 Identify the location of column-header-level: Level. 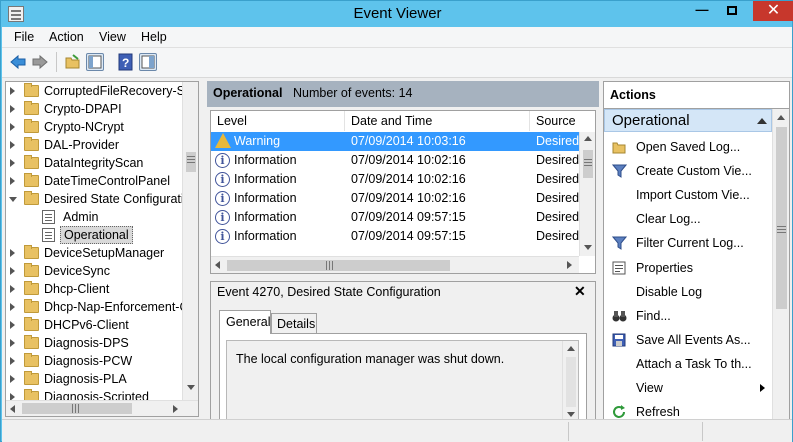
(278, 121).